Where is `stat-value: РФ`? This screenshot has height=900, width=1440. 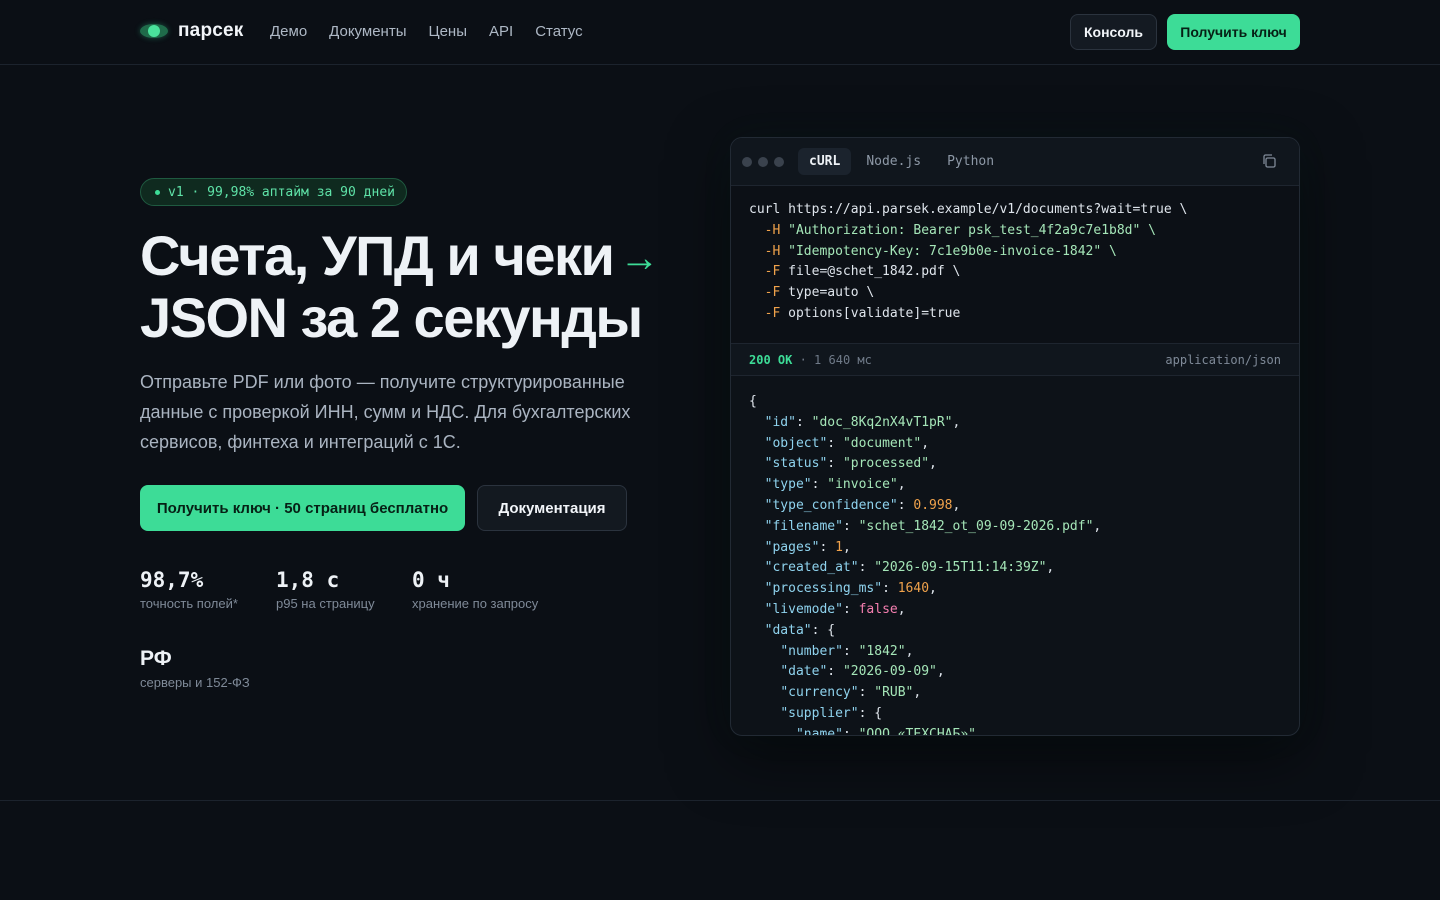
stat-value: РФ is located at coordinates (156, 658).